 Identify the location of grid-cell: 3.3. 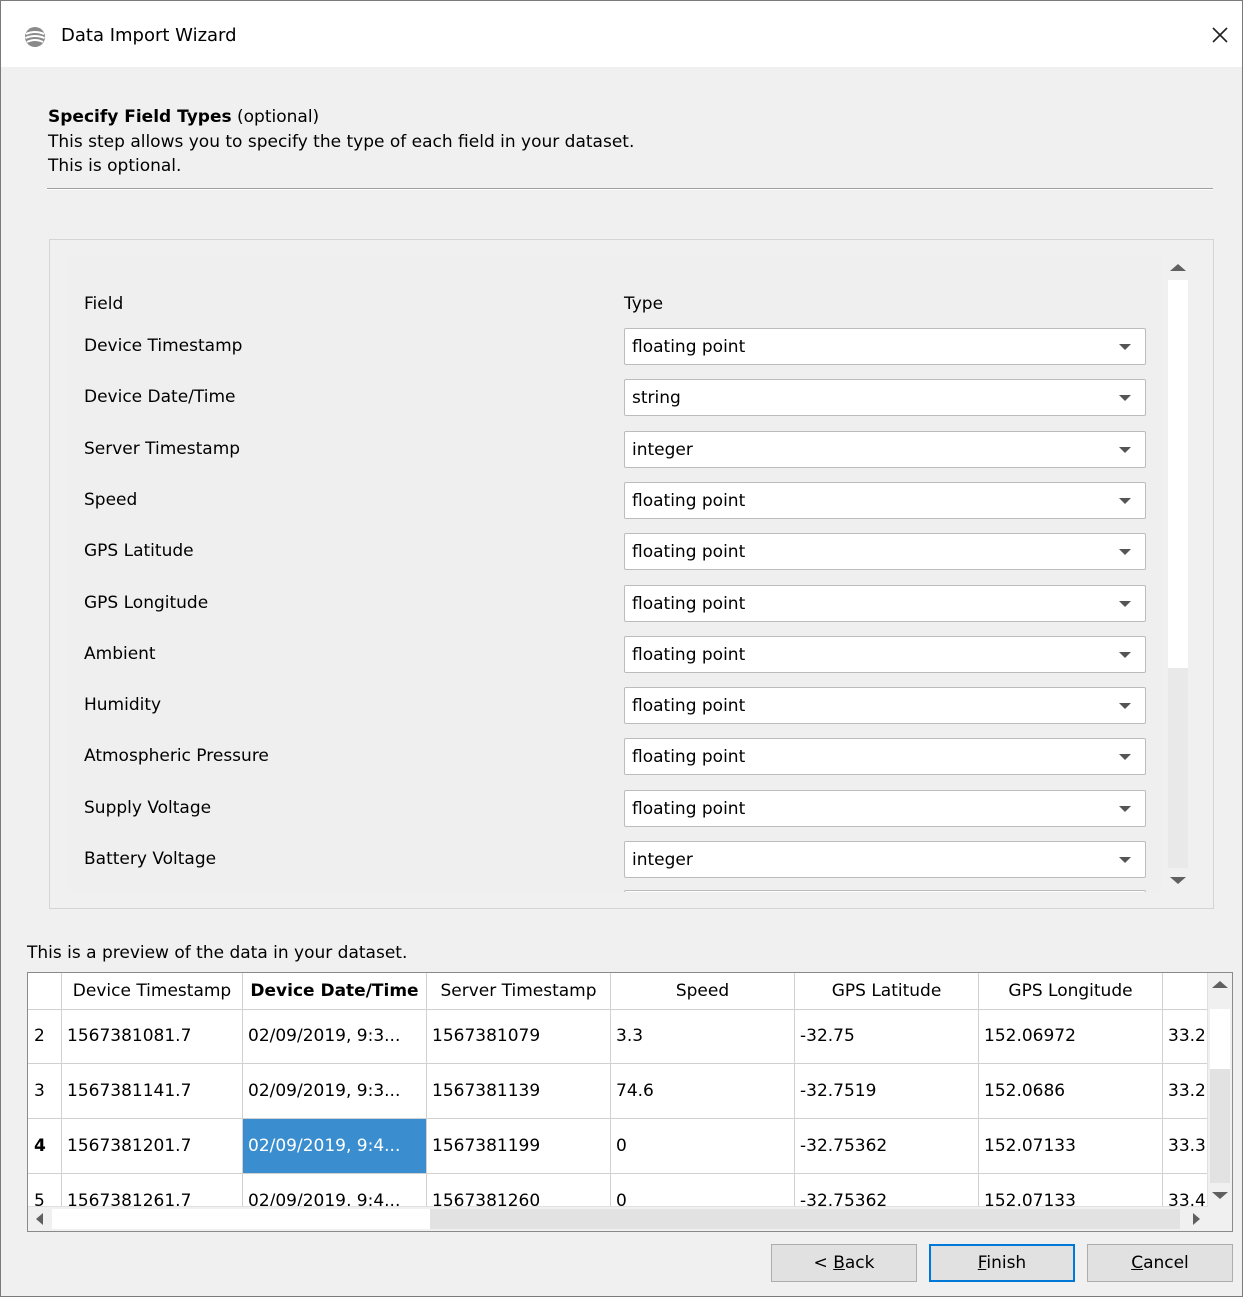
(703, 1036).